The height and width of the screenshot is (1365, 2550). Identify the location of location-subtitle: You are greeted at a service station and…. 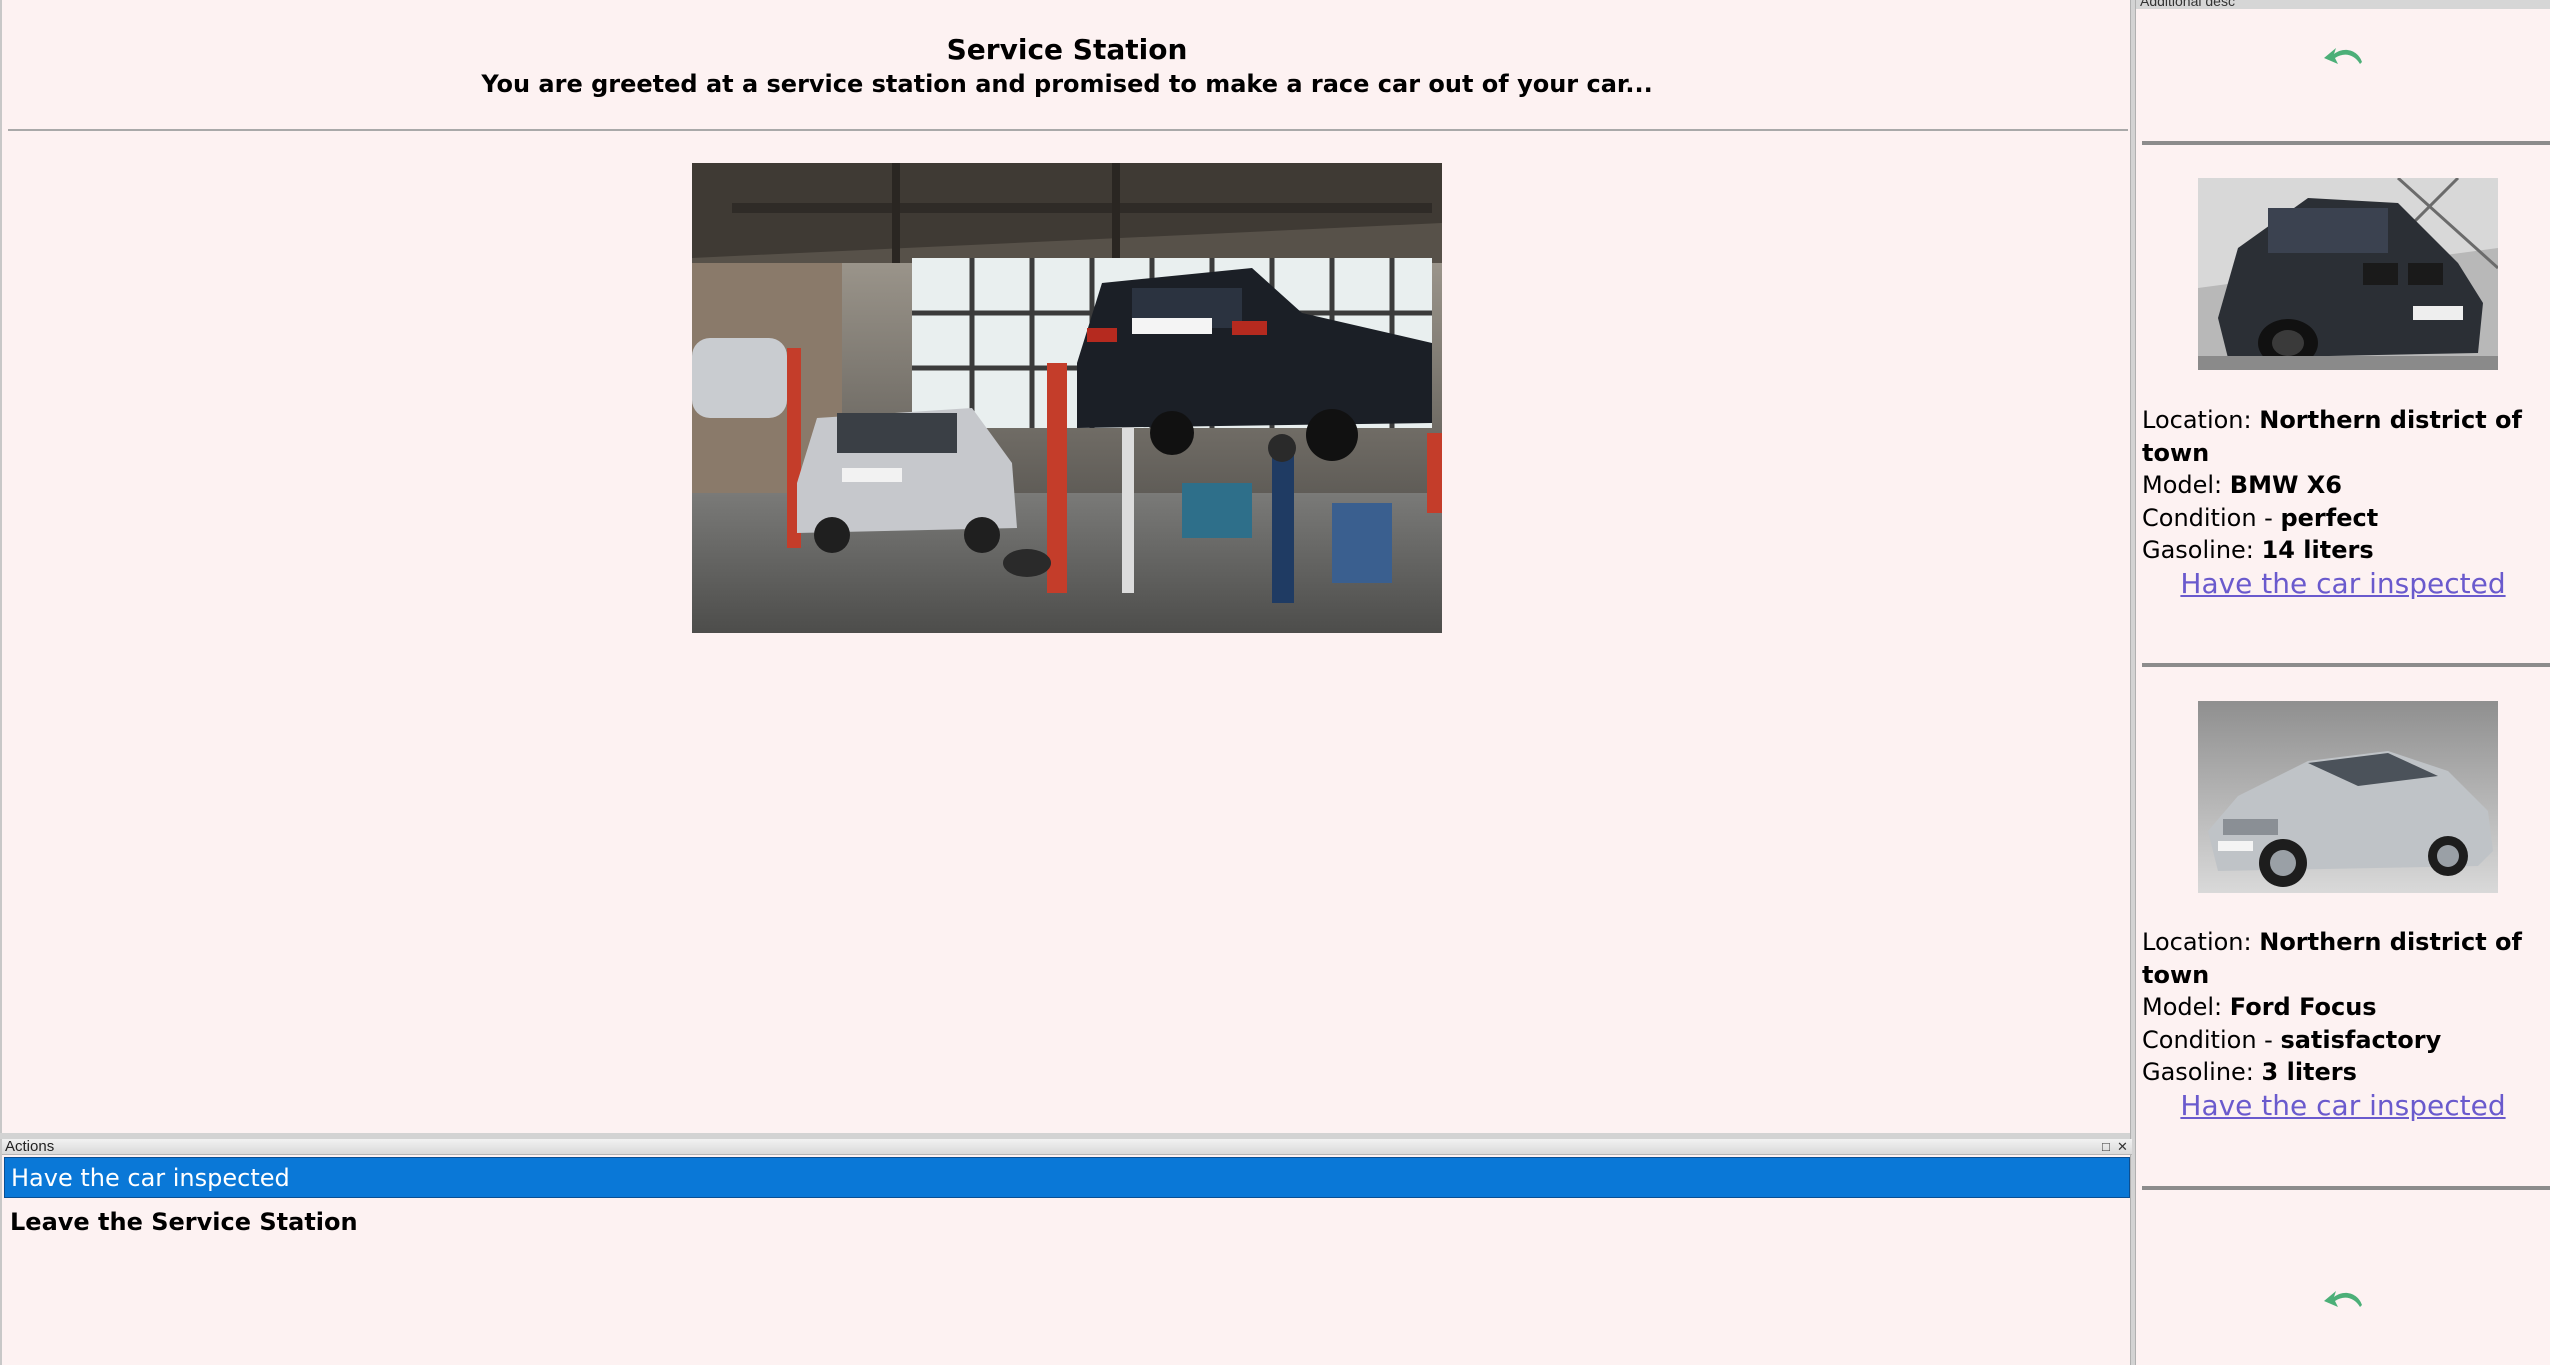
(1067, 84).